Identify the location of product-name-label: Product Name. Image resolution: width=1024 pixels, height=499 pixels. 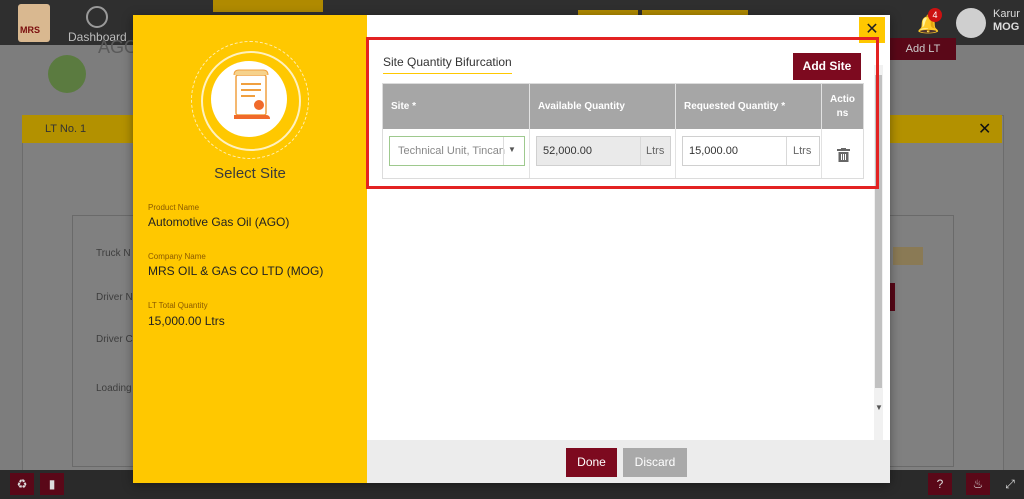
(174, 207).